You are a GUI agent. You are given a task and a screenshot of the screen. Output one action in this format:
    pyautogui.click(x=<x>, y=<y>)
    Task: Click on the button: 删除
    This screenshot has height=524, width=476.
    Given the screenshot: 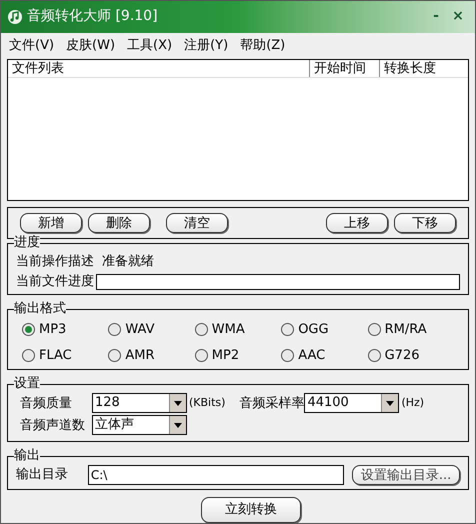 What is the action you would take?
    pyautogui.click(x=119, y=222)
    